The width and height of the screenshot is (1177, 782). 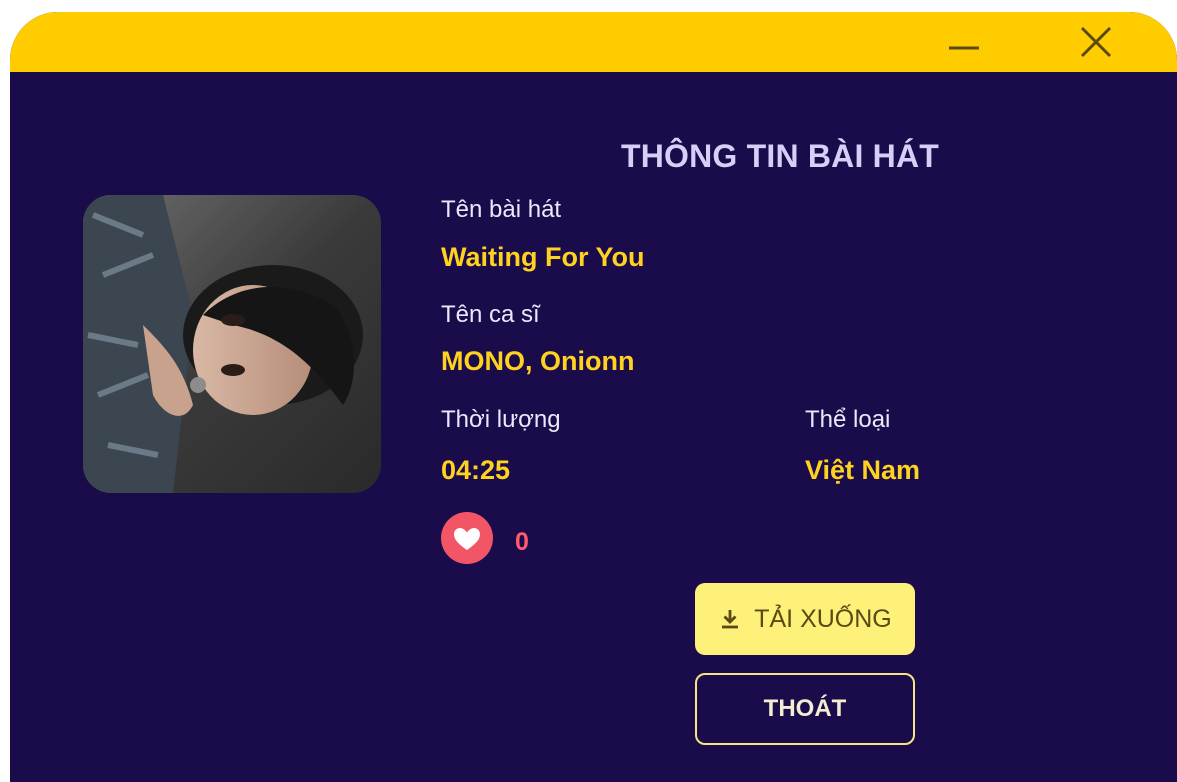 What do you see at coordinates (522, 542) in the screenshot?
I see `like-count: 0` at bounding box center [522, 542].